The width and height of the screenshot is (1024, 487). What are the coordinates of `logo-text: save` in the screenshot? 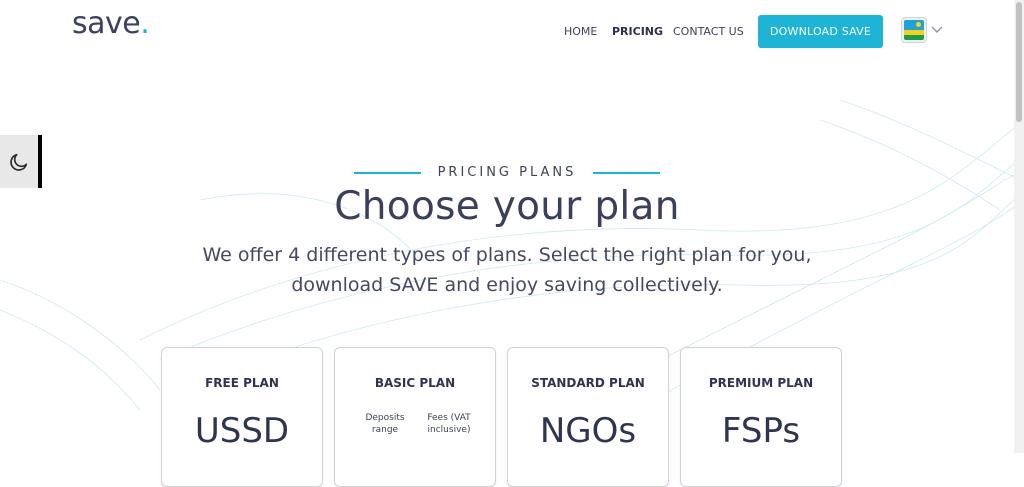 It's located at (106, 23).